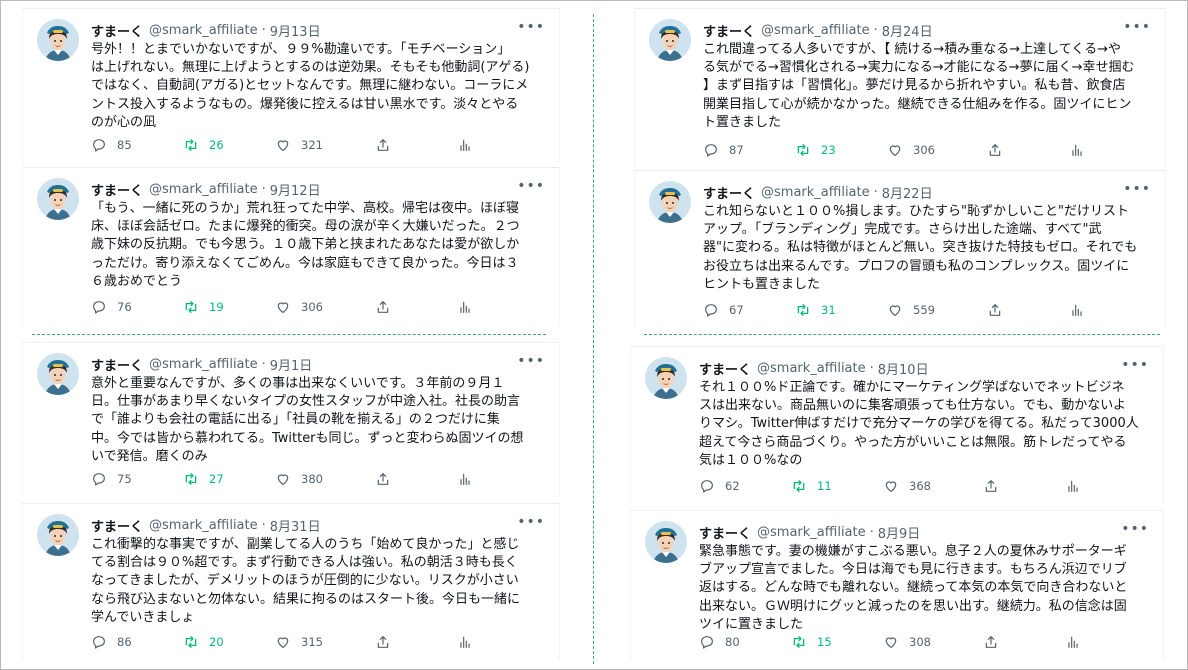 This screenshot has height=670, width=1188. I want to click on tweet-header: すまーく @smark_affiliate · 8月24日 •••, so click(927, 29).